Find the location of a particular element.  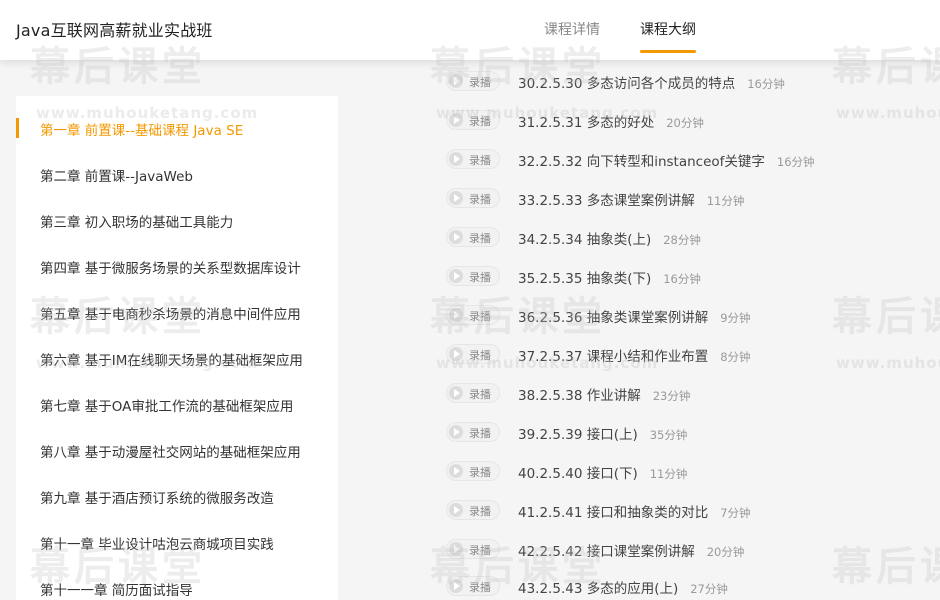

lesson-item: 录播 36.2.5.36 抽象类课堂案例讲解 9分钟 is located at coordinates (686, 315).